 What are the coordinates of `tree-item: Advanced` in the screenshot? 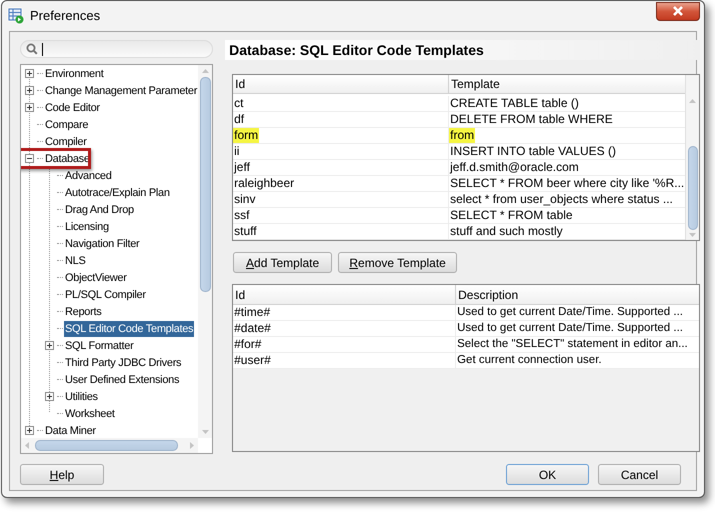 It's located at (88, 176).